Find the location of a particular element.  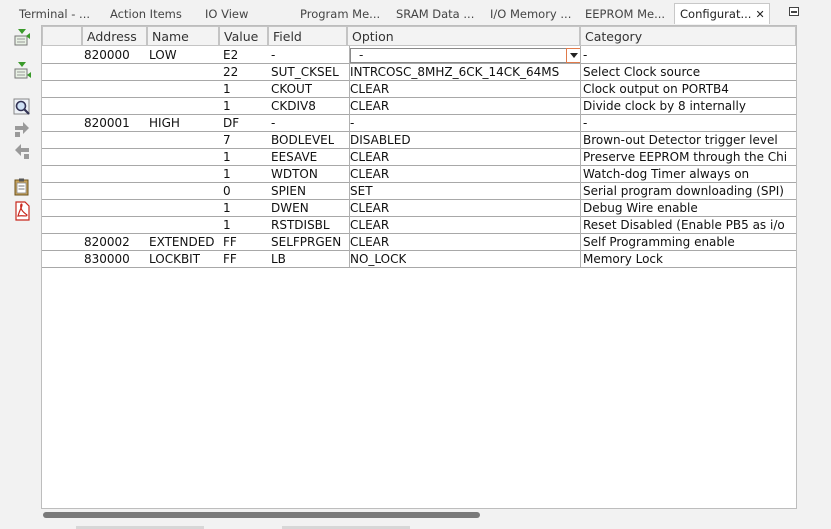

table-row: 1 WDTON CLEAR Watch-dog Timer always on is located at coordinates (419, 174).